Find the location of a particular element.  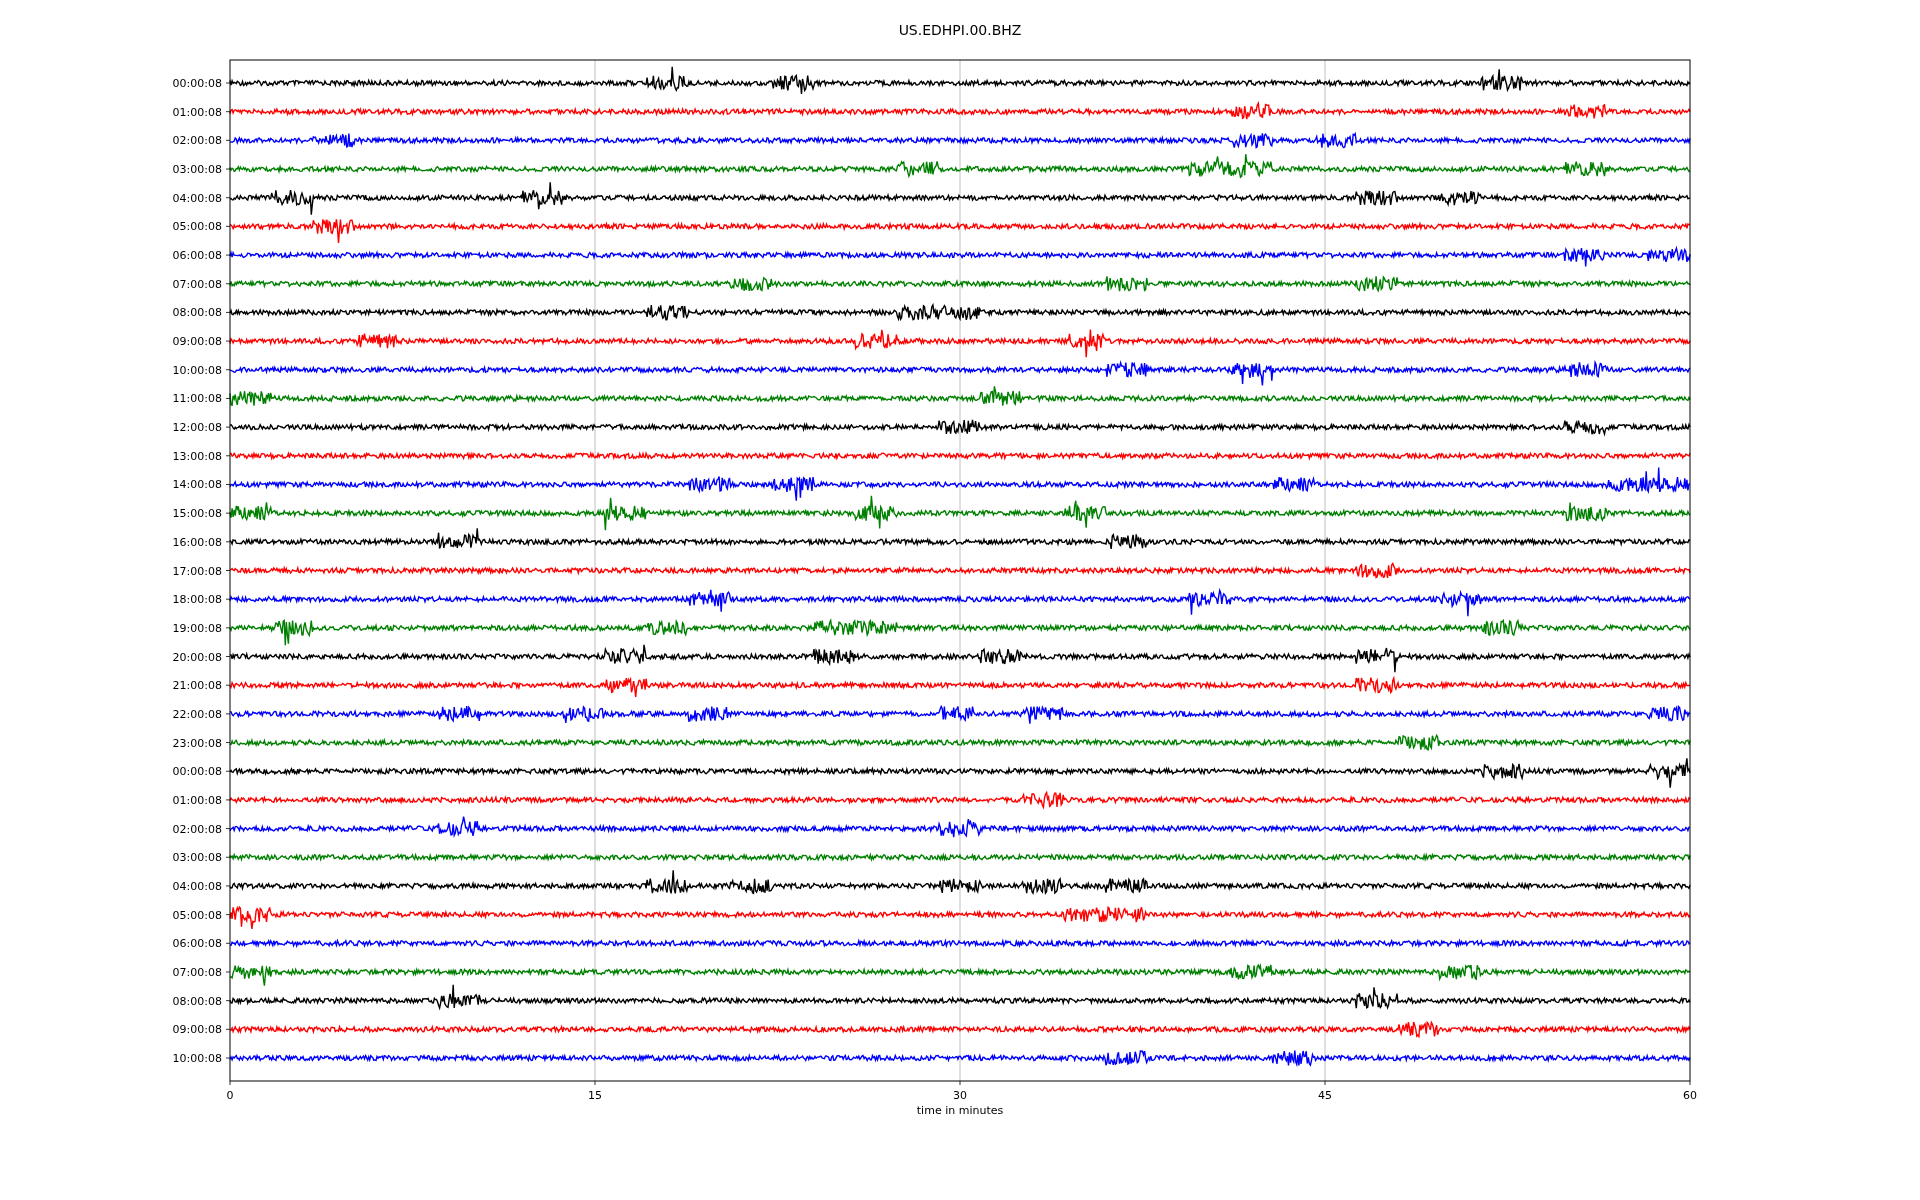

row-time-label: 15:00:08 is located at coordinates (197, 514).